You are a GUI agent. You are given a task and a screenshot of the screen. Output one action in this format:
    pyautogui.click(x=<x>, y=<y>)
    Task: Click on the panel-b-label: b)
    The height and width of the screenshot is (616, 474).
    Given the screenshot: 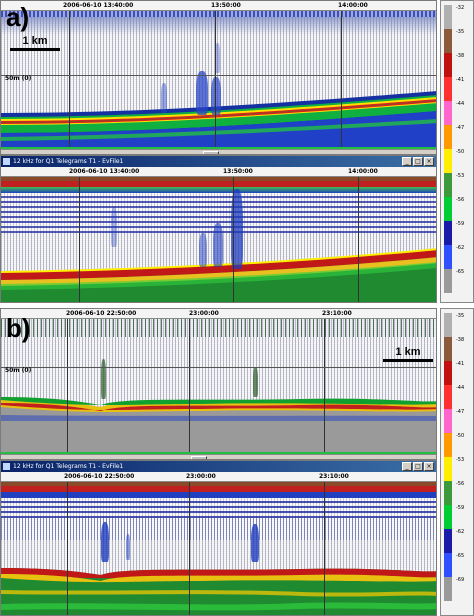 What is the action you would take?
    pyautogui.click(x=18, y=328)
    